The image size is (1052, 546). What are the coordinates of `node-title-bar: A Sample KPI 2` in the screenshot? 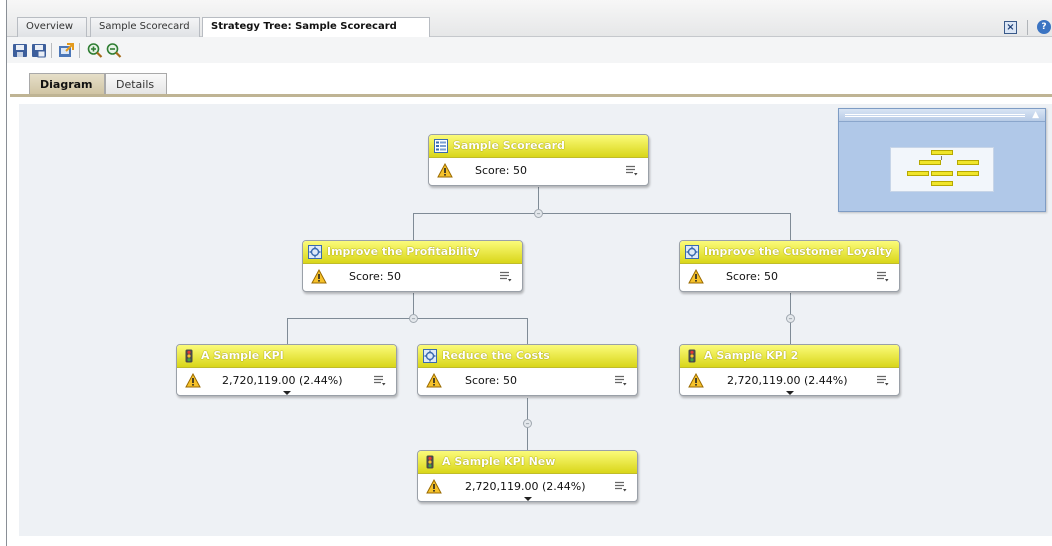 It's located at (789, 356).